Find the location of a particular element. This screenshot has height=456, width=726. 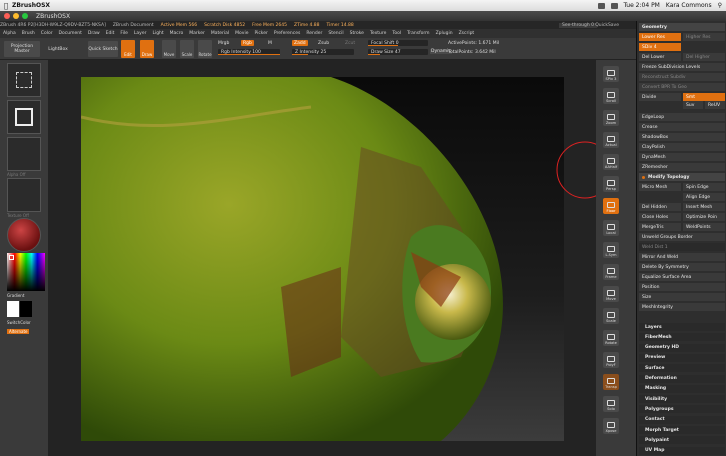

shelf-transp-button: Transp is located at coordinates (611, 382).